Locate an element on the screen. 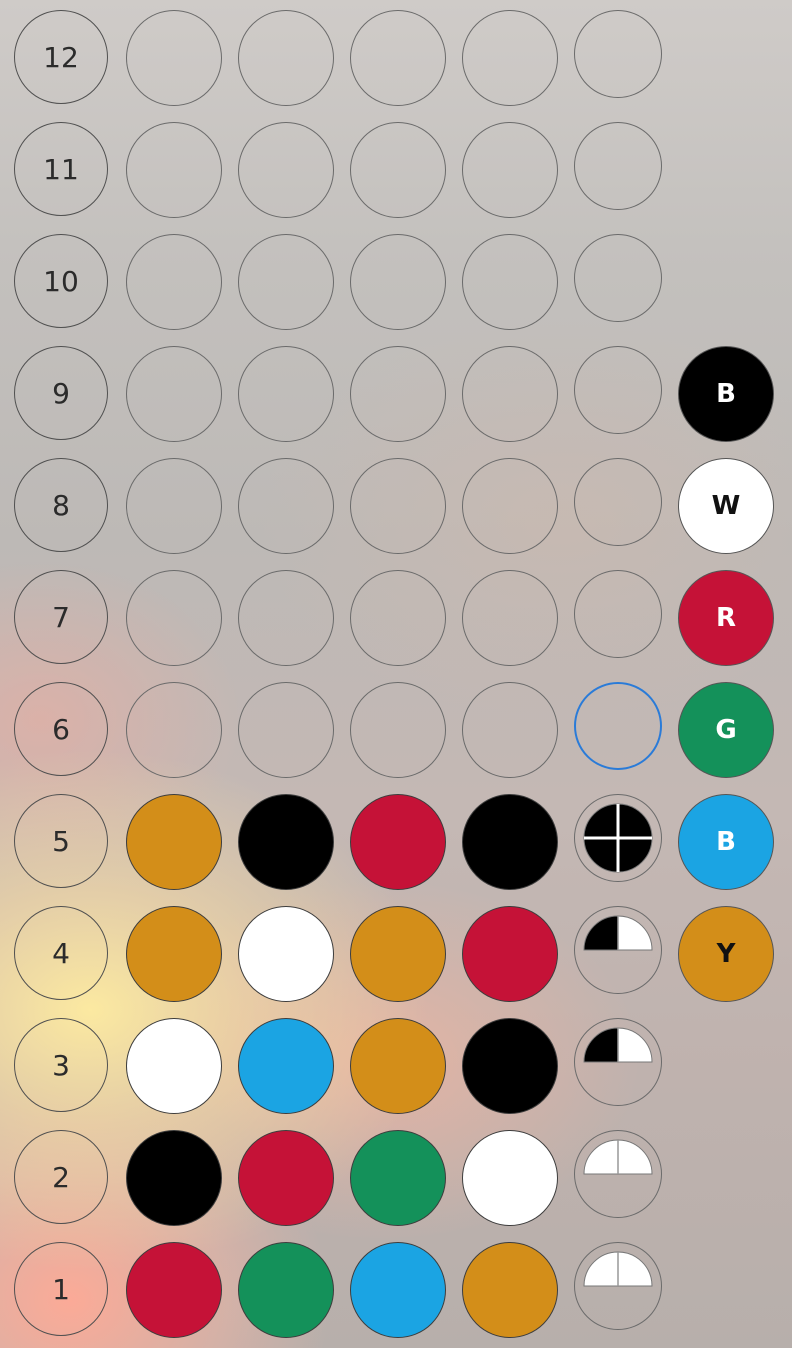 The image size is (792, 1348). guess-row: 8 is located at coordinates (396, 504).